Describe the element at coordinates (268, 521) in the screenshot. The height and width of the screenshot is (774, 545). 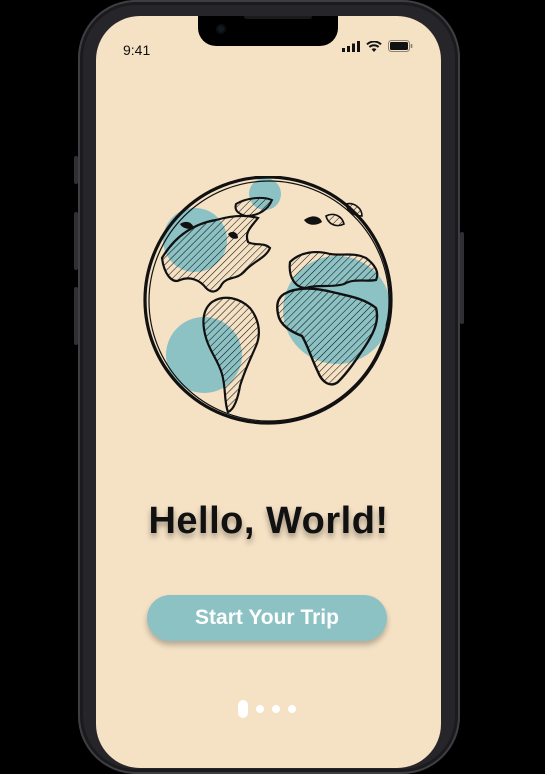
I see `page-title: Hello, World!` at that location.